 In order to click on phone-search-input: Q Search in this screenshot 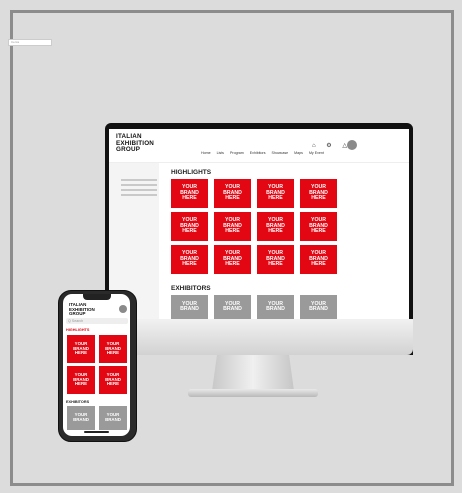, I will do `click(97, 321)`.